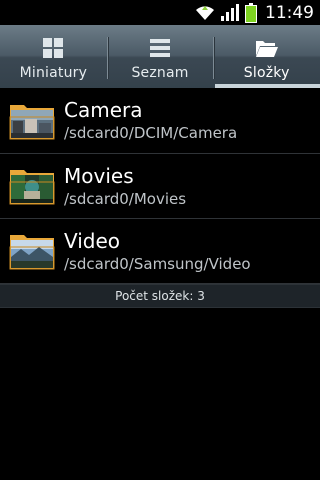  What do you see at coordinates (205, 12) in the screenshot?
I see `wifi-icon` at bounding box center [205, 12].